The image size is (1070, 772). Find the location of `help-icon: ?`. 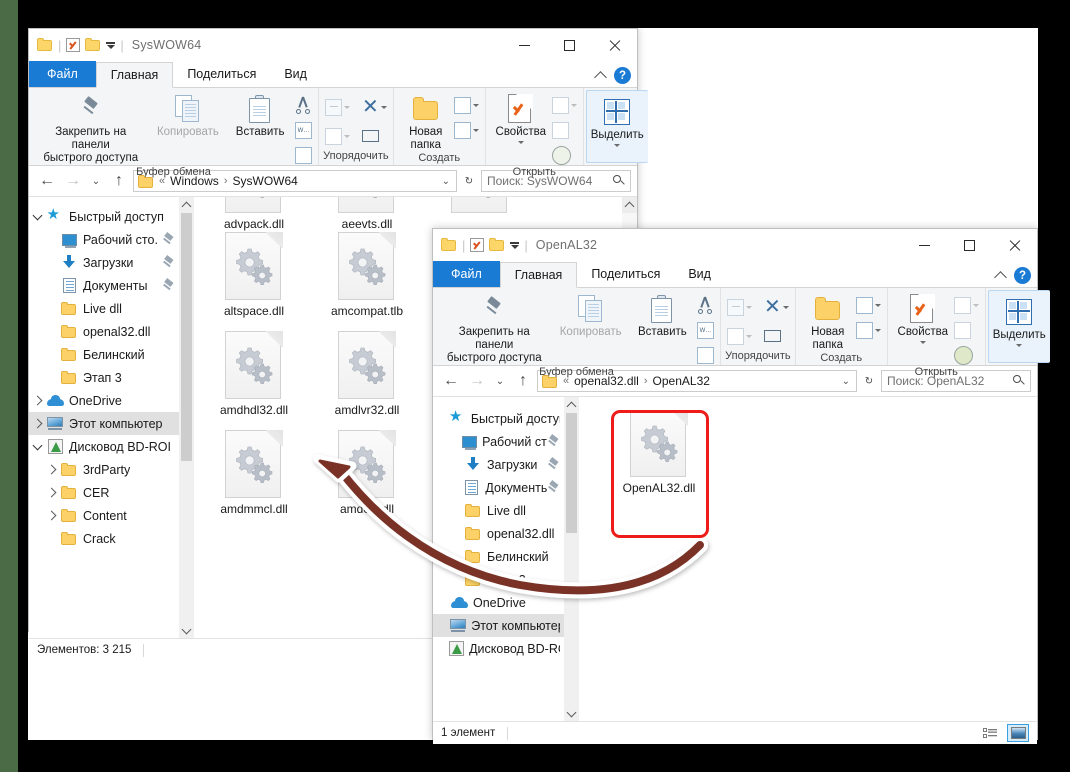

help-icon: ? is located at coordinates (1022, 275).